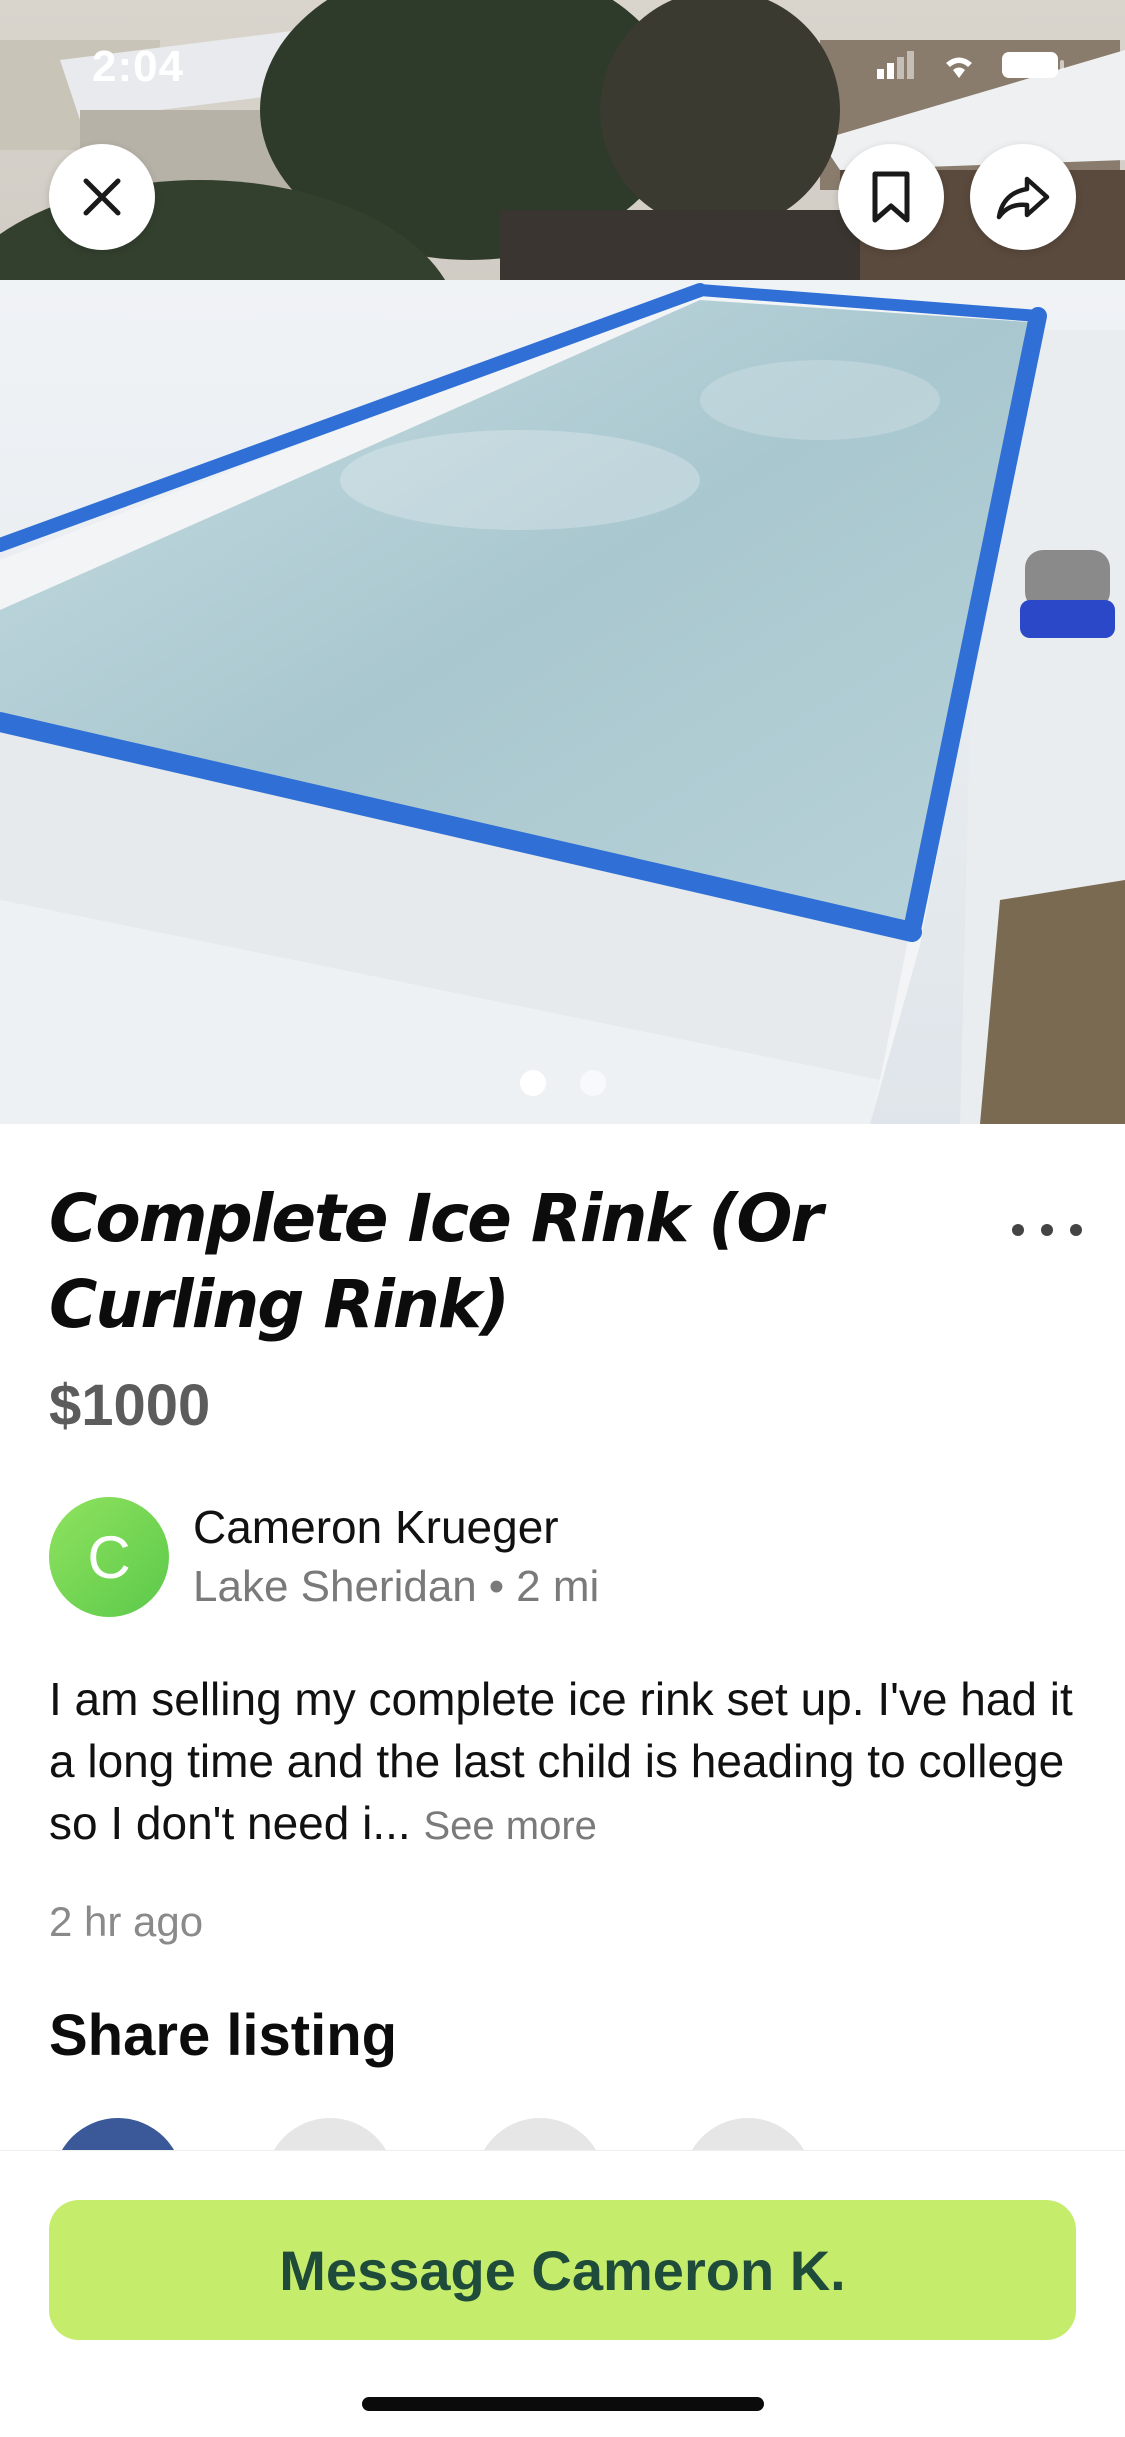  Describe the element at coordinates (959, 67) in the screenshot. I see `wifi-icon` at that location.